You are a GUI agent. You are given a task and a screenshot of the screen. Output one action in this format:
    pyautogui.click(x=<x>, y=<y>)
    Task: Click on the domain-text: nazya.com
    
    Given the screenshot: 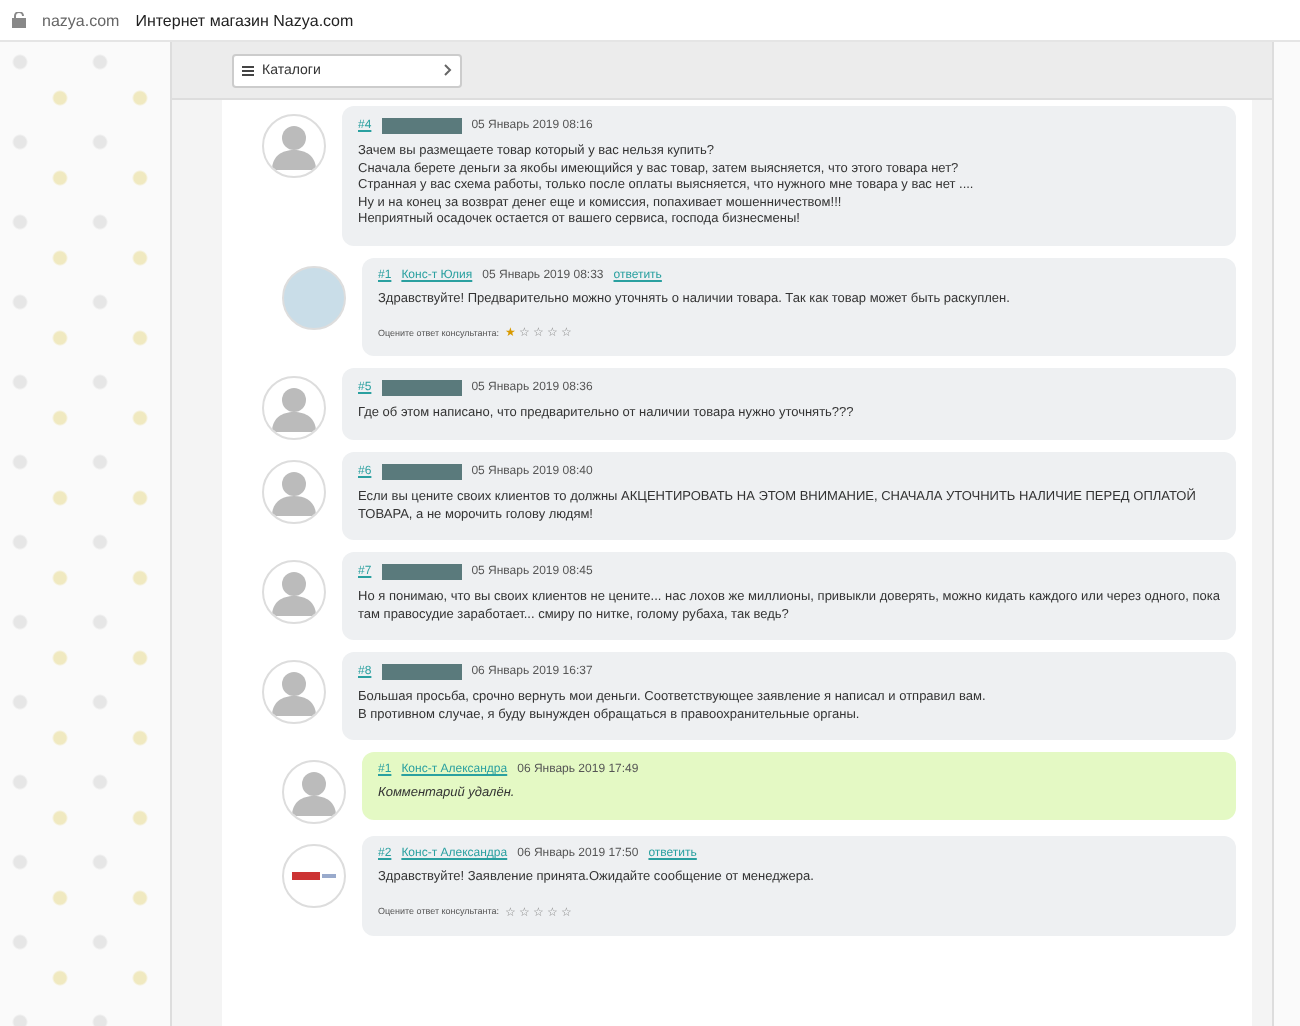 What is the action you would take?
    pyautogui.click(x=81, y=20)
    